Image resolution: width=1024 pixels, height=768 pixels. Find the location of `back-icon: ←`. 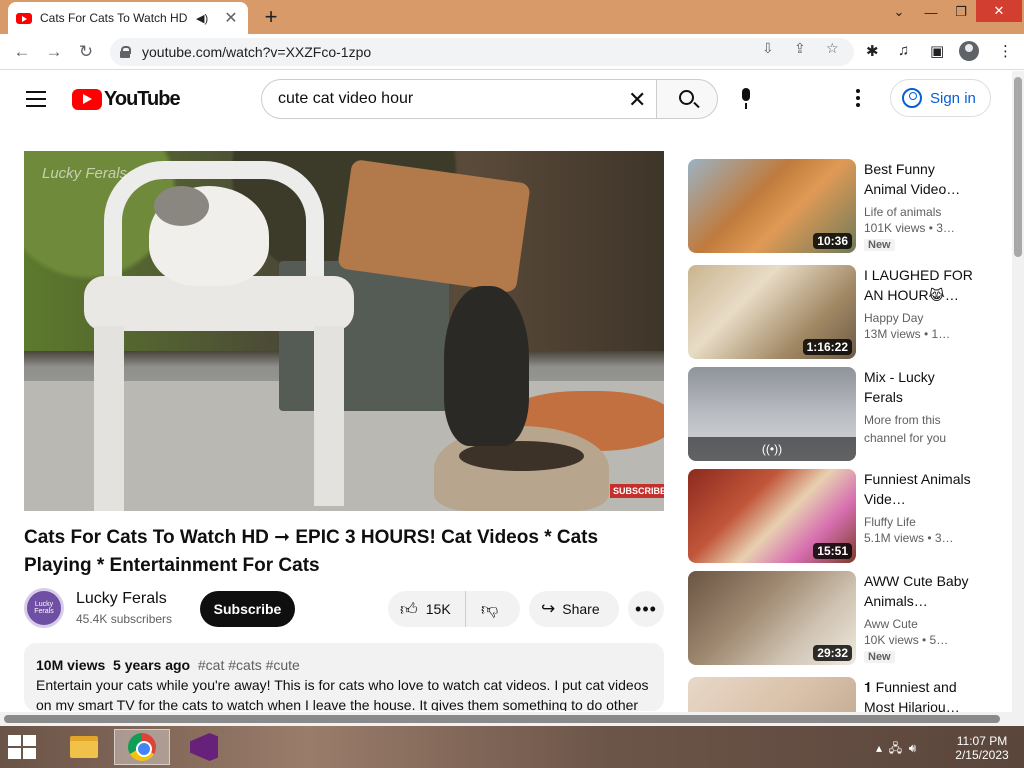

back-icon: ← is located at coordinates (22, 52).